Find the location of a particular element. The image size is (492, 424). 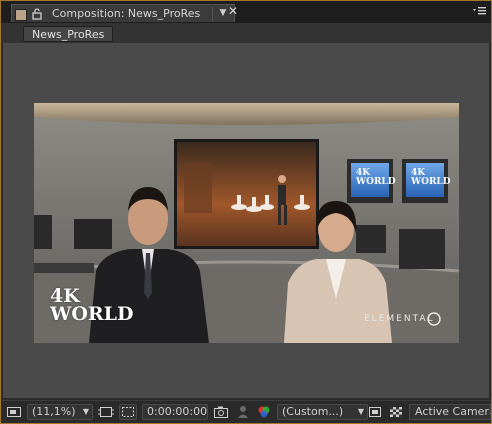

panel-menu-icon is located at coordinates (479, 11).